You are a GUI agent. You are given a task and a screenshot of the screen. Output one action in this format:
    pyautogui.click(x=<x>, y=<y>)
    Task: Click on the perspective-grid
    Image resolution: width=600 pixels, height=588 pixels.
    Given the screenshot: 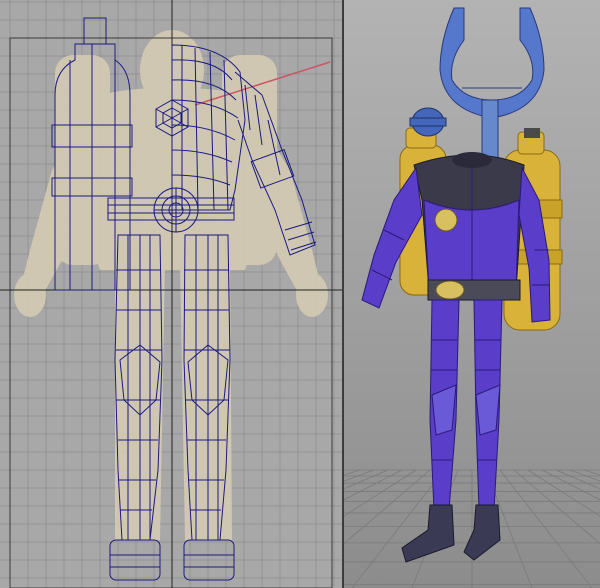 What is the action you would take?
    pyautogui.click(x=472, y=528)
    